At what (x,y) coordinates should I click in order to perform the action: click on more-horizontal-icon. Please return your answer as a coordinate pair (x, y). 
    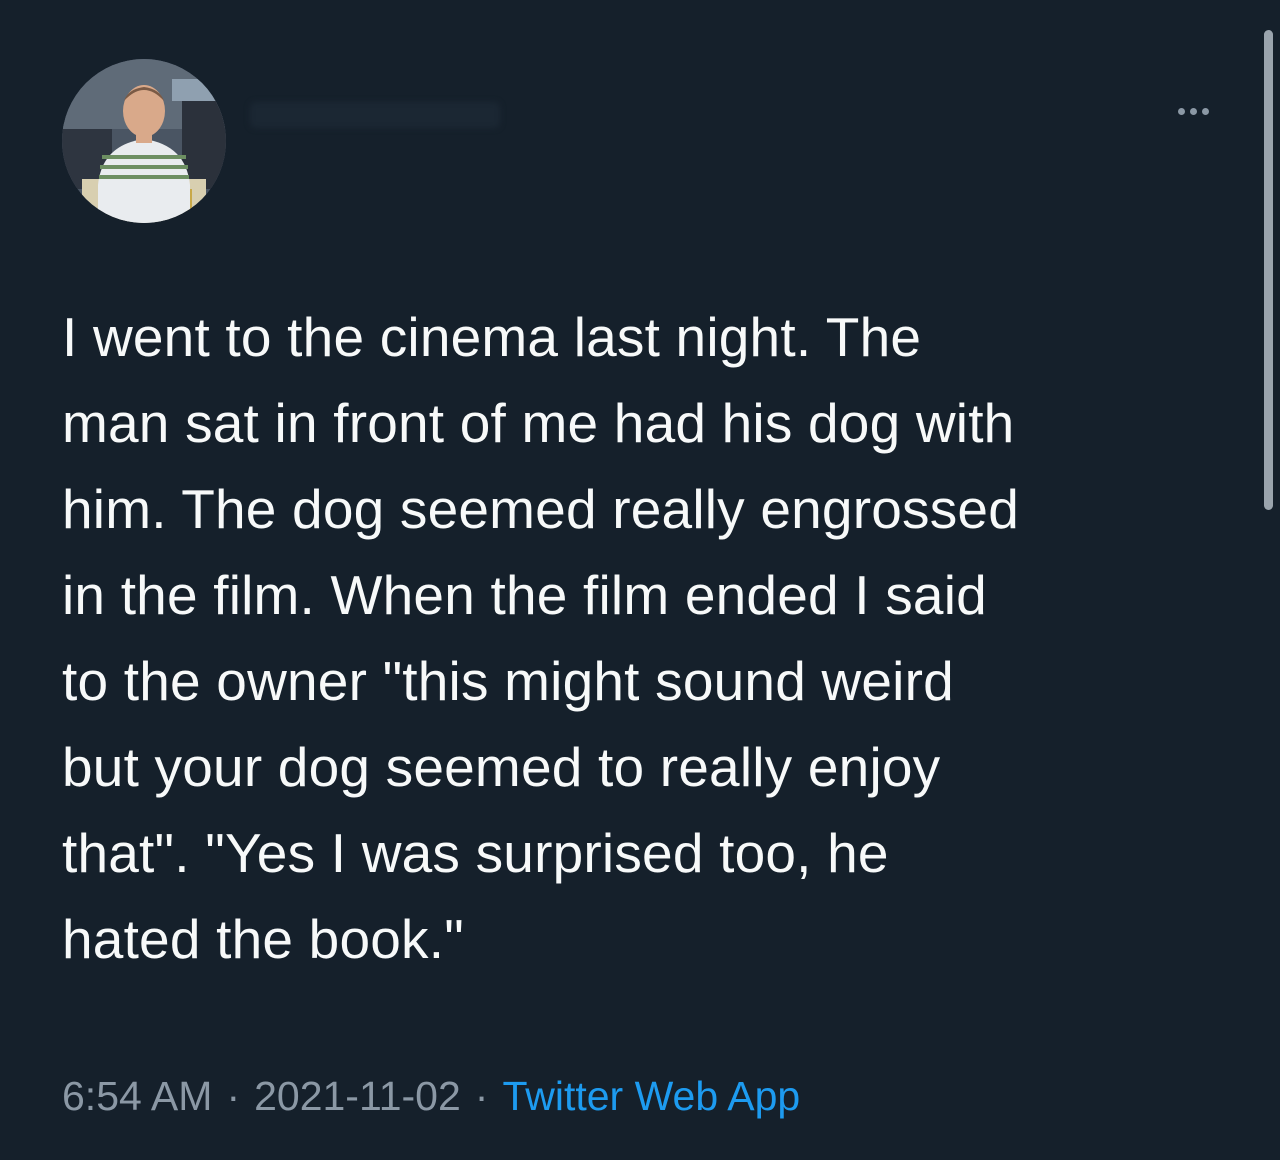
    Looking at the image, I should click on (1181, 111).